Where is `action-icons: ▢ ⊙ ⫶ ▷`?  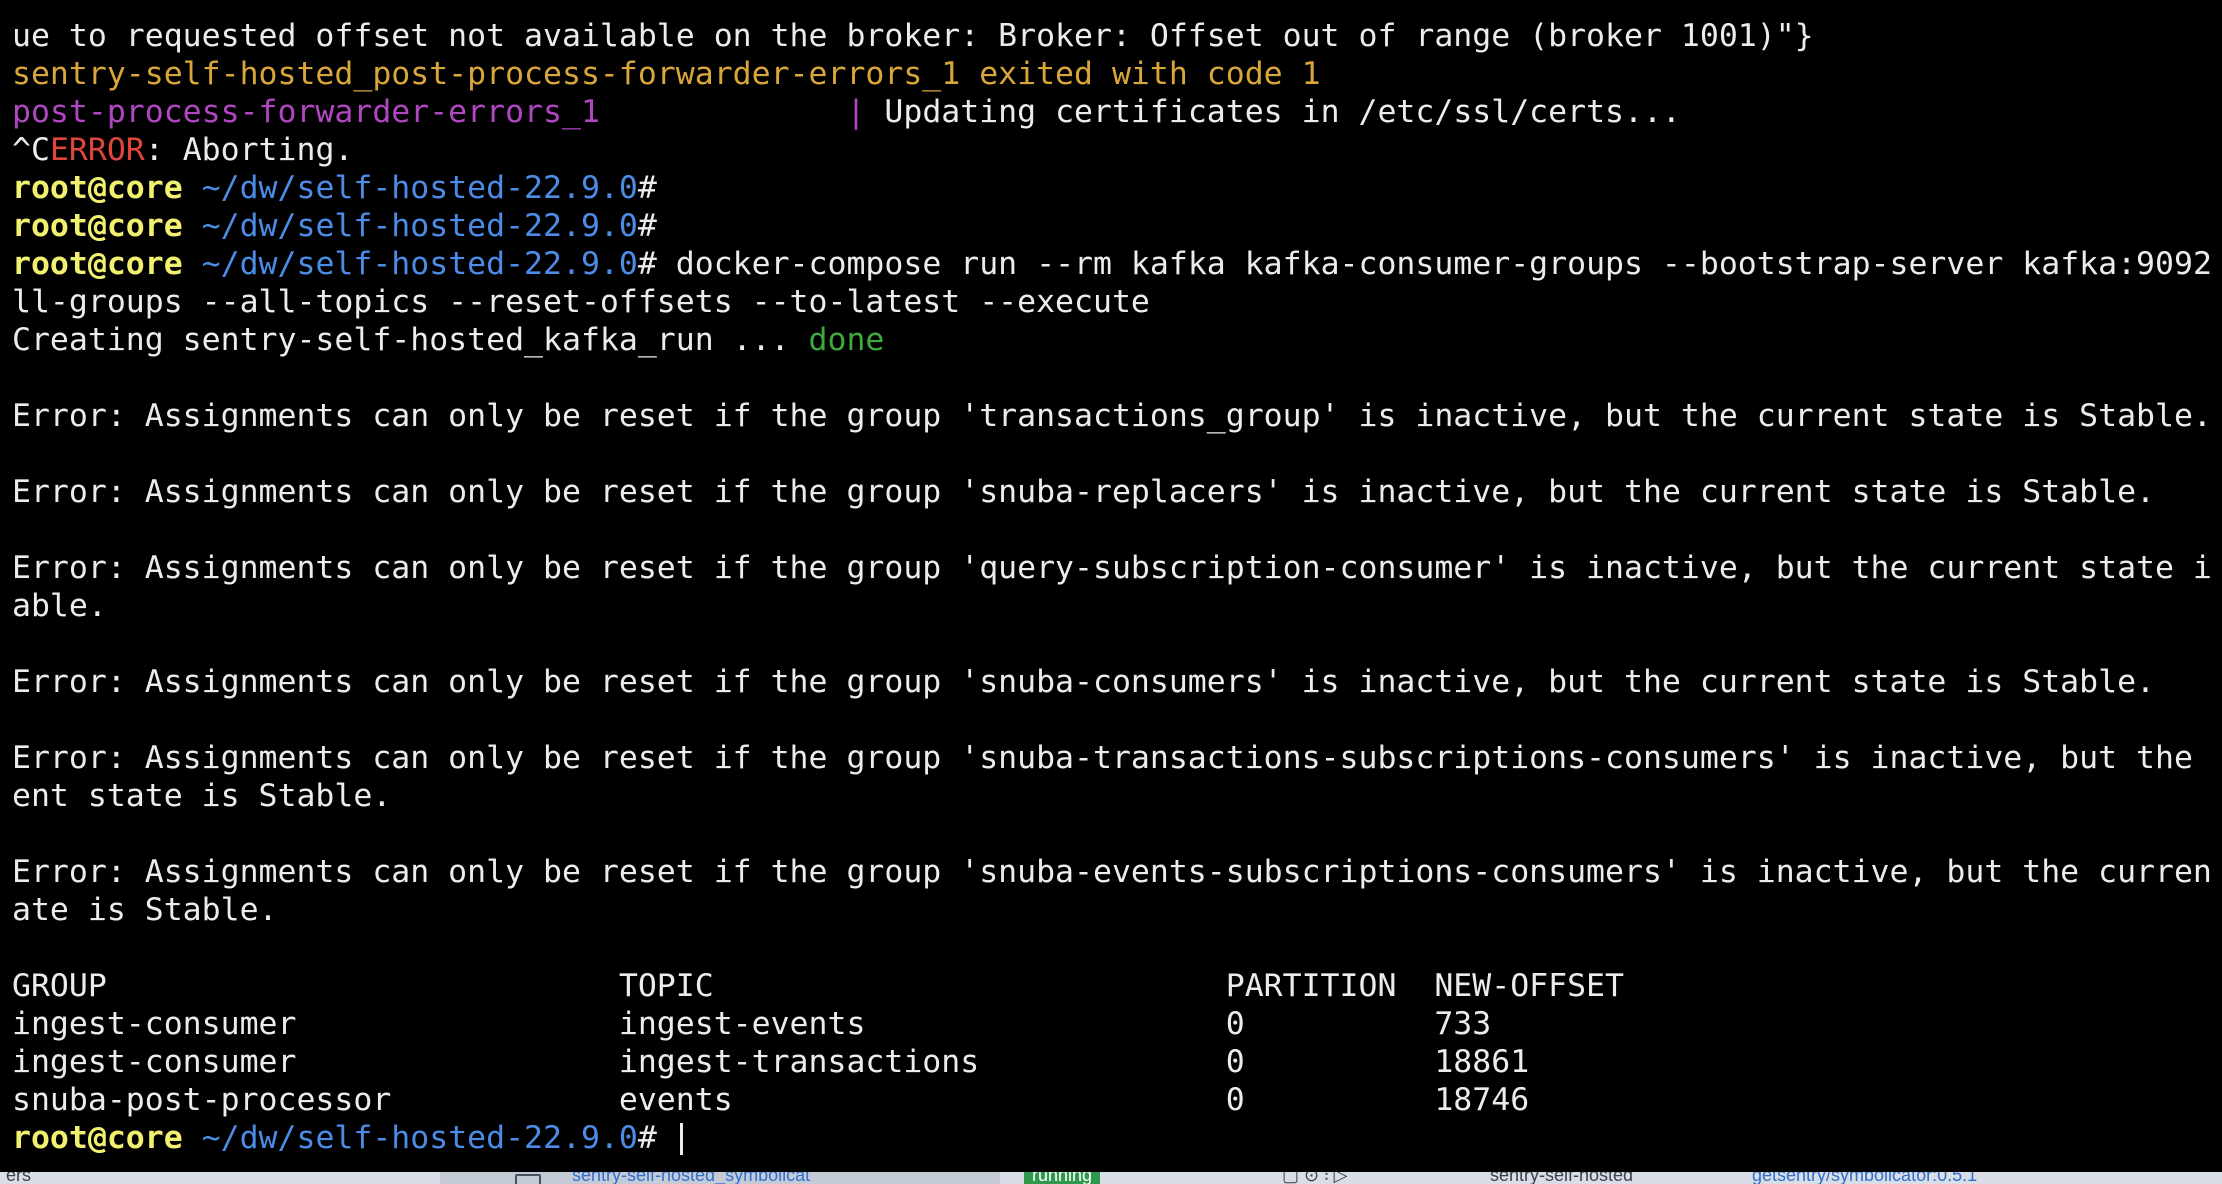
action-icons: ▢ ⊙ ⫶ ▷ is located at coordinates (1314, 1178).